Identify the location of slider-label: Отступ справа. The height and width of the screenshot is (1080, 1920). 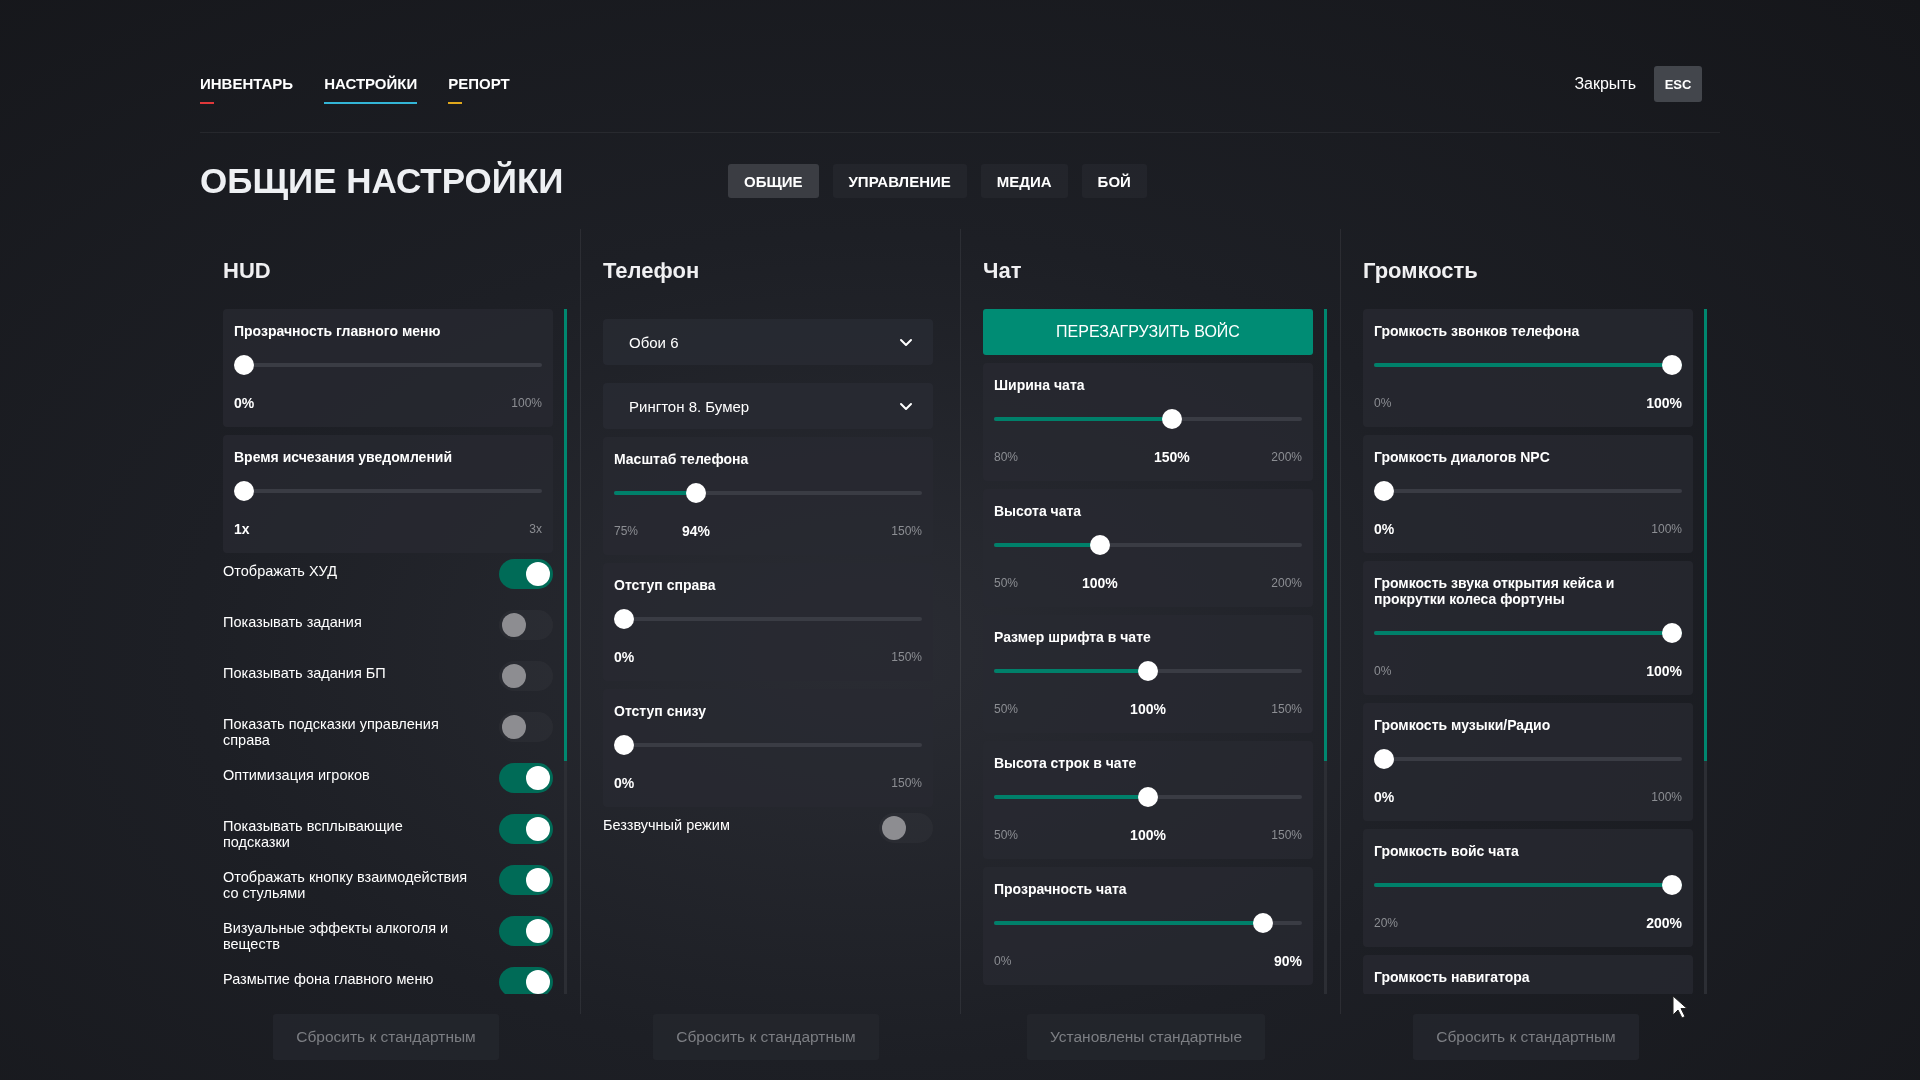
(665, 585).